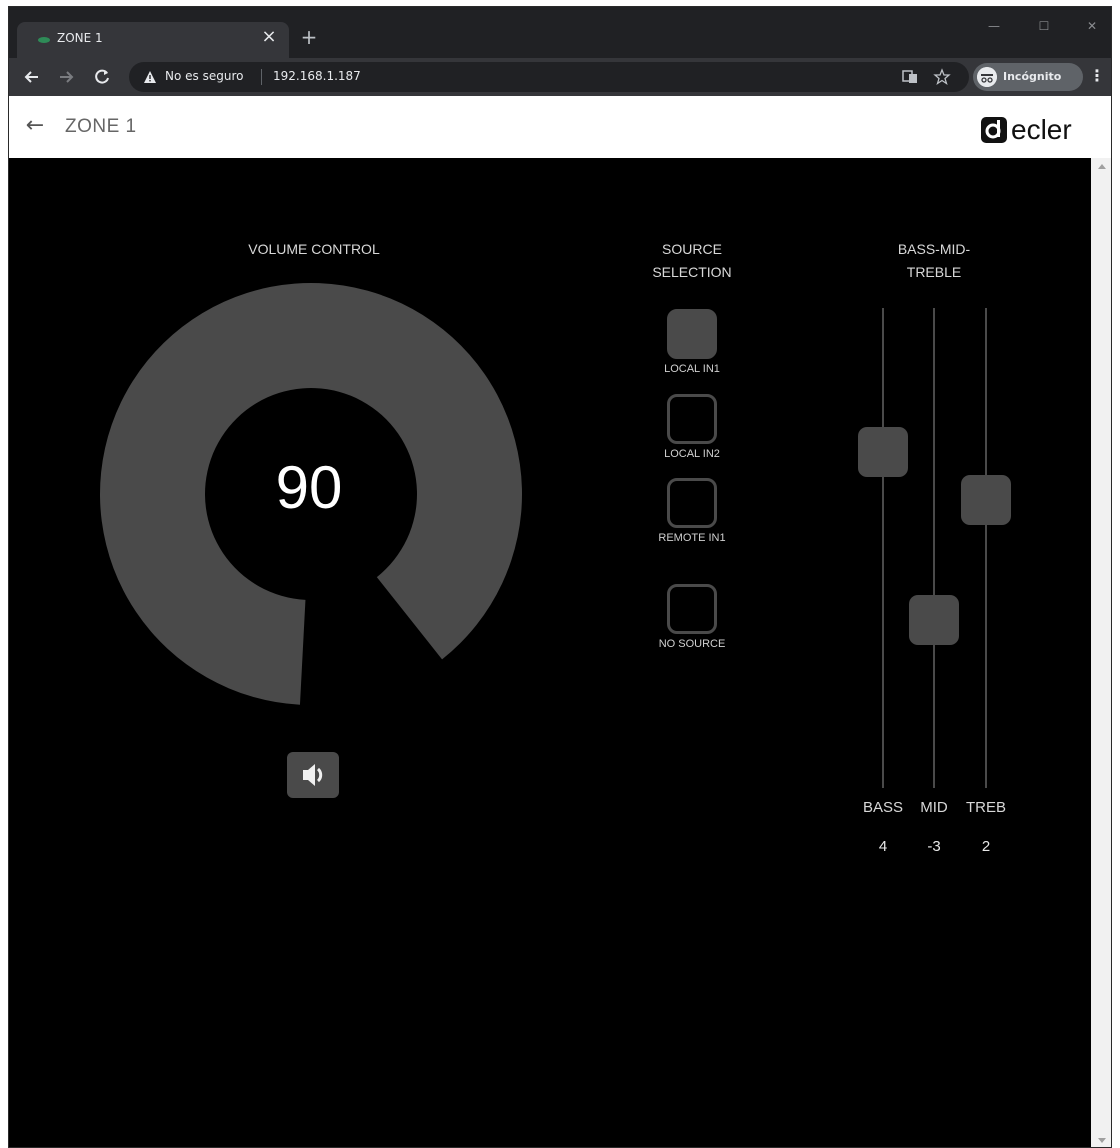 Image resolution: width=1120 pixels, height=1148 pixels. Describe the element at coordinates (692, 249) in the screenshot. I see `source-title-line1: SOURCE` at that location.